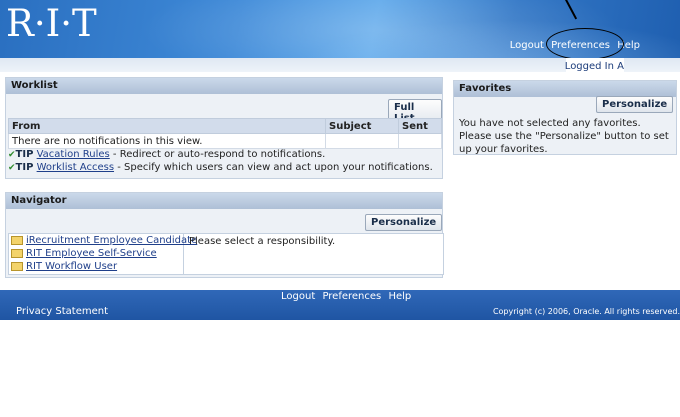 The height and width of the screenshot is (417, 680). I want to click on annotation-oval, so click(585, 44).